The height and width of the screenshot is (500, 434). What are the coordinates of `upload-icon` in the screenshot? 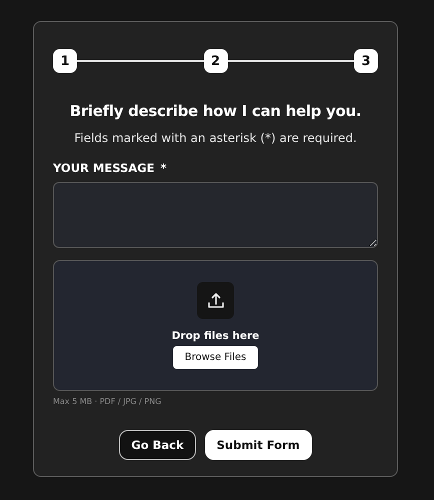 It's located at (215, 300).